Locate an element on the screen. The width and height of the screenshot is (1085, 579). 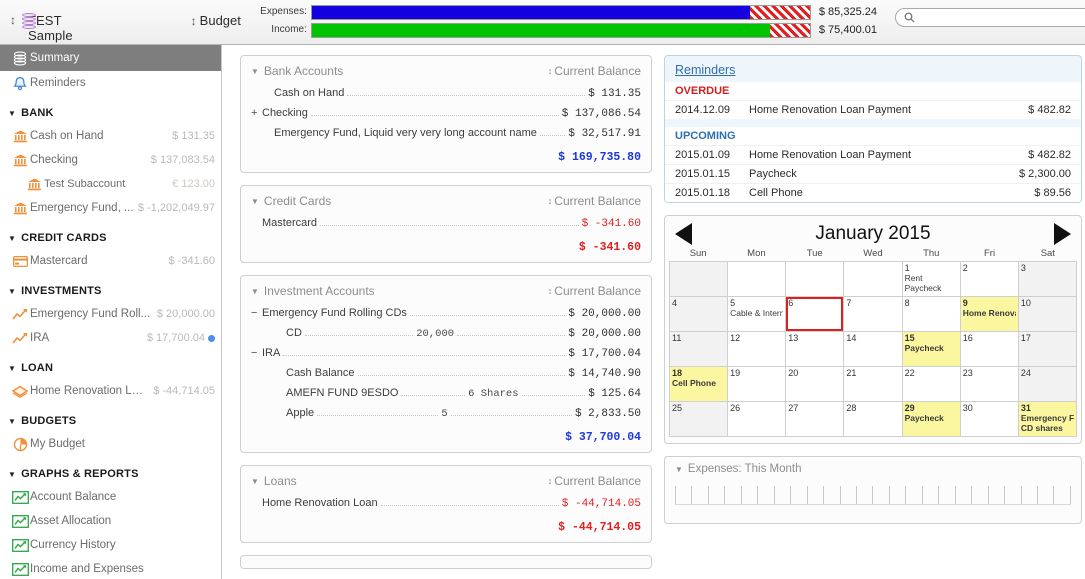
calendar-event: Home Renova is located at coordinates (989, 313).